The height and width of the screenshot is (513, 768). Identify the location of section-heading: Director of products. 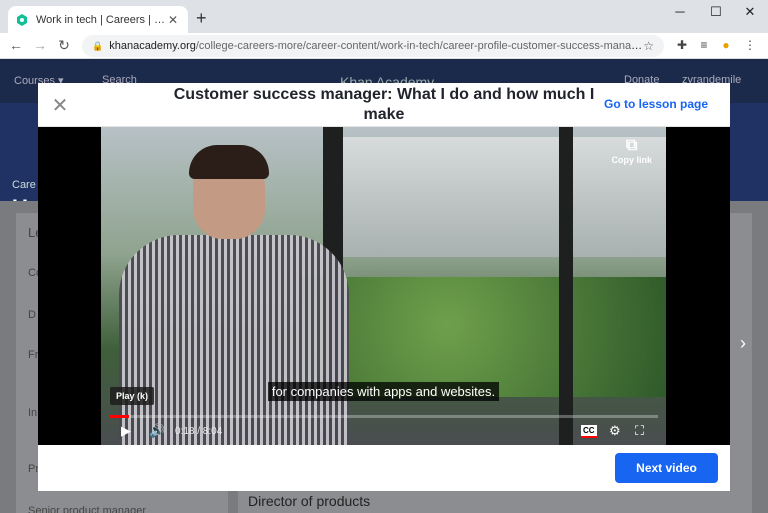
(309, 501).